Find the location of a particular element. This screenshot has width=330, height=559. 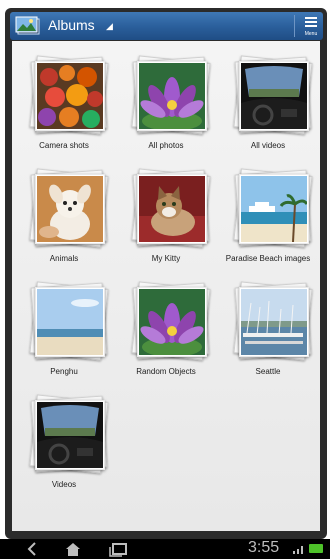

album-seattle: Seattle is located at coordinates (268, 324).